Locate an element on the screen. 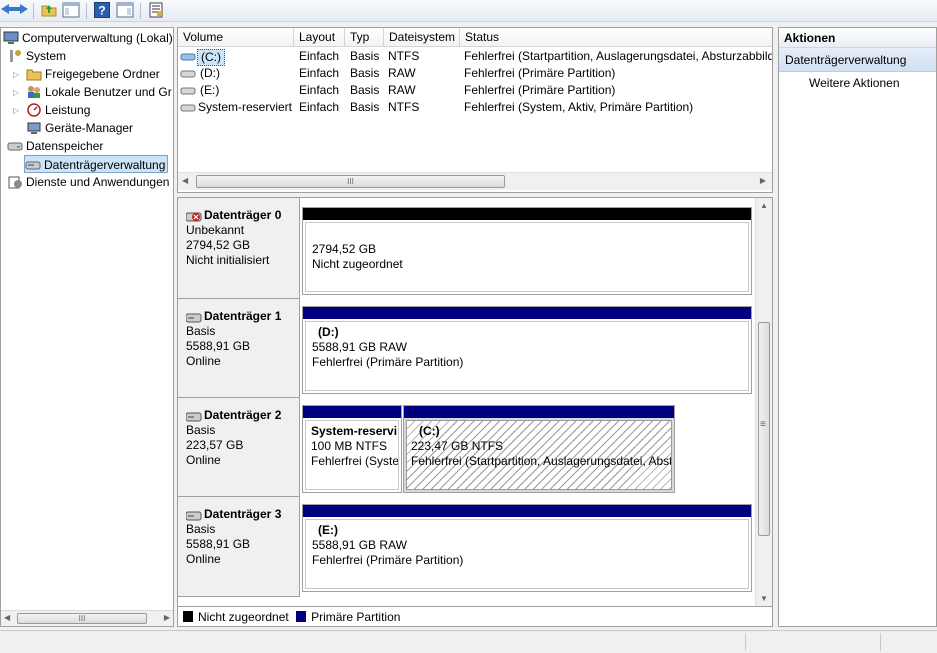 Image resolution: width=937 pixels, height=653 pixels. up-folder-icon is located at coordinates (49, 11).